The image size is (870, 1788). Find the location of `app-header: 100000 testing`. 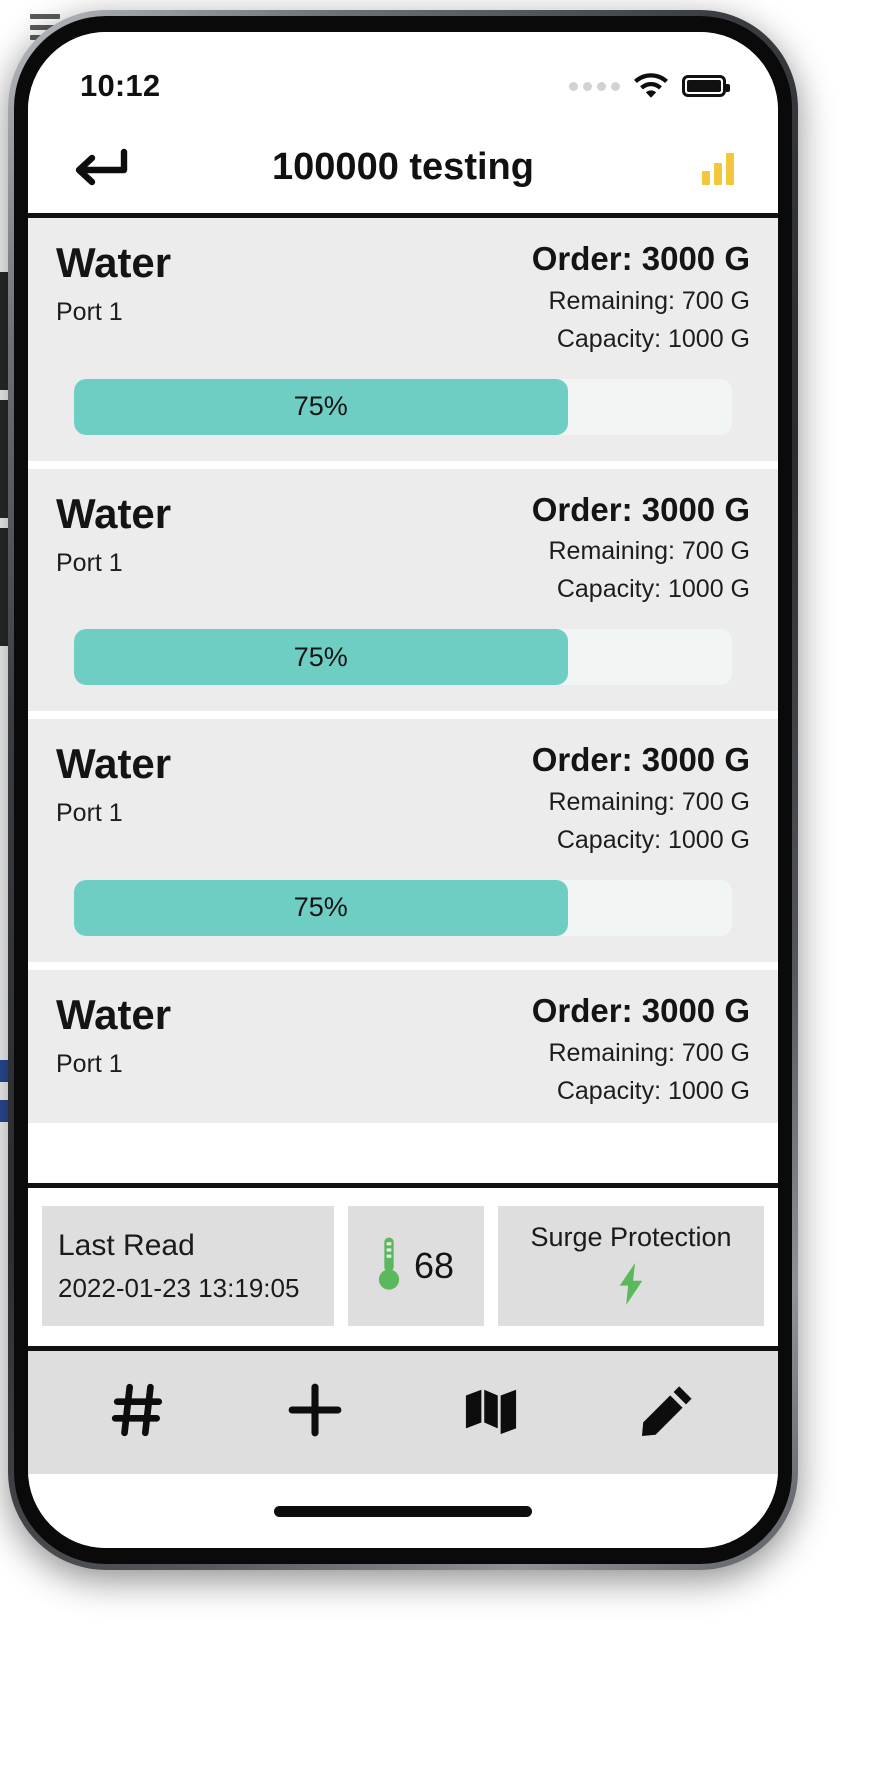

app-header: 100000 testing is located at coordinates (403, 170).